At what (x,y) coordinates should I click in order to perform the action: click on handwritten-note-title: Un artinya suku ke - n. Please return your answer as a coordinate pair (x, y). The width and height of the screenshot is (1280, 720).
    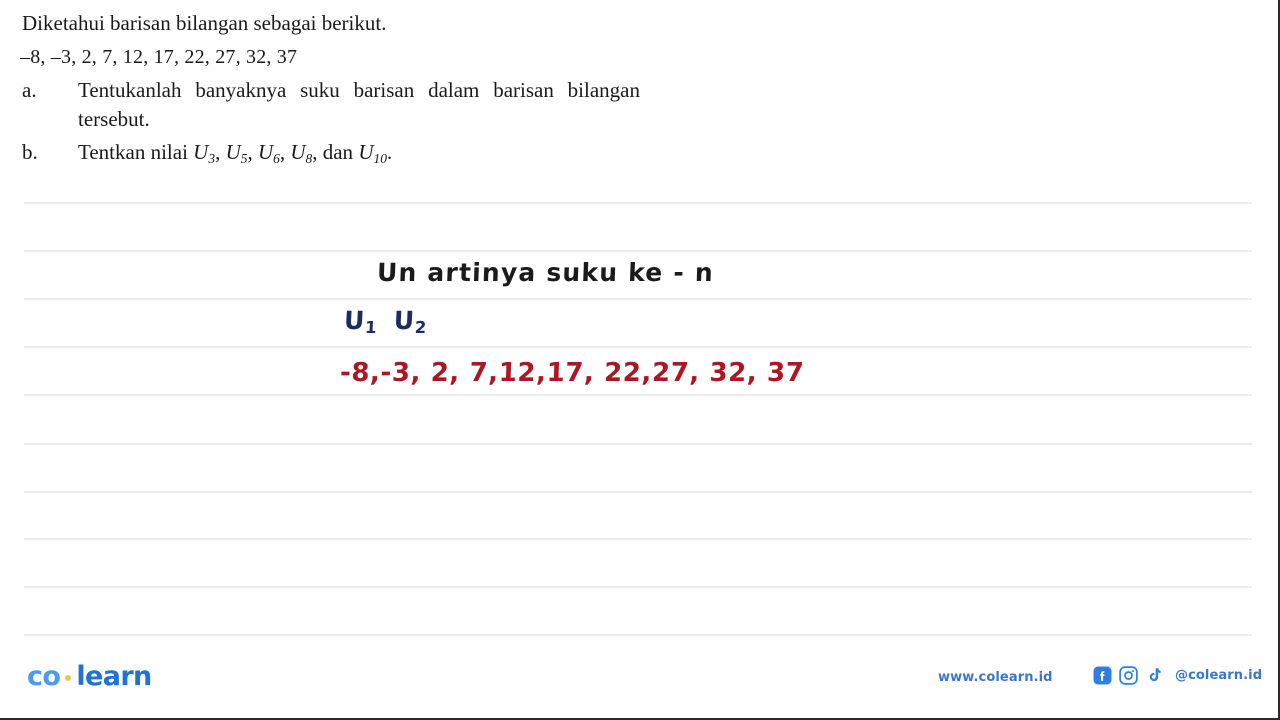
    Looking at the image, I should click on (545, 272).